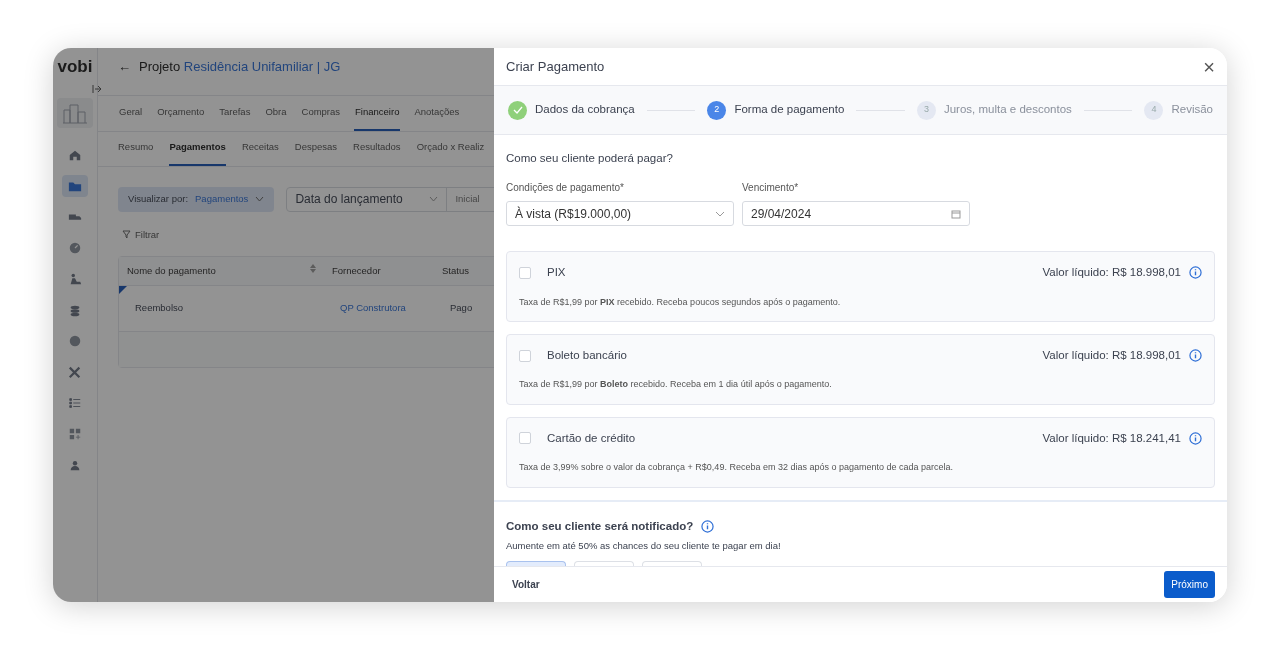  I want to click on column-header: Fornecedor, so click(356, 270).